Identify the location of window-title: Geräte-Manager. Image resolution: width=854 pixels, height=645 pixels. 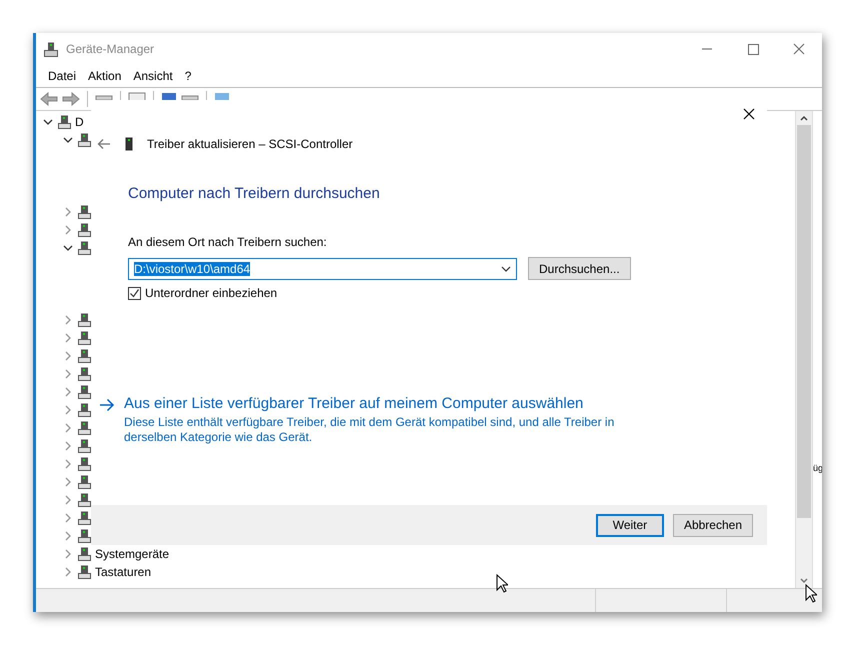
(111, 49).